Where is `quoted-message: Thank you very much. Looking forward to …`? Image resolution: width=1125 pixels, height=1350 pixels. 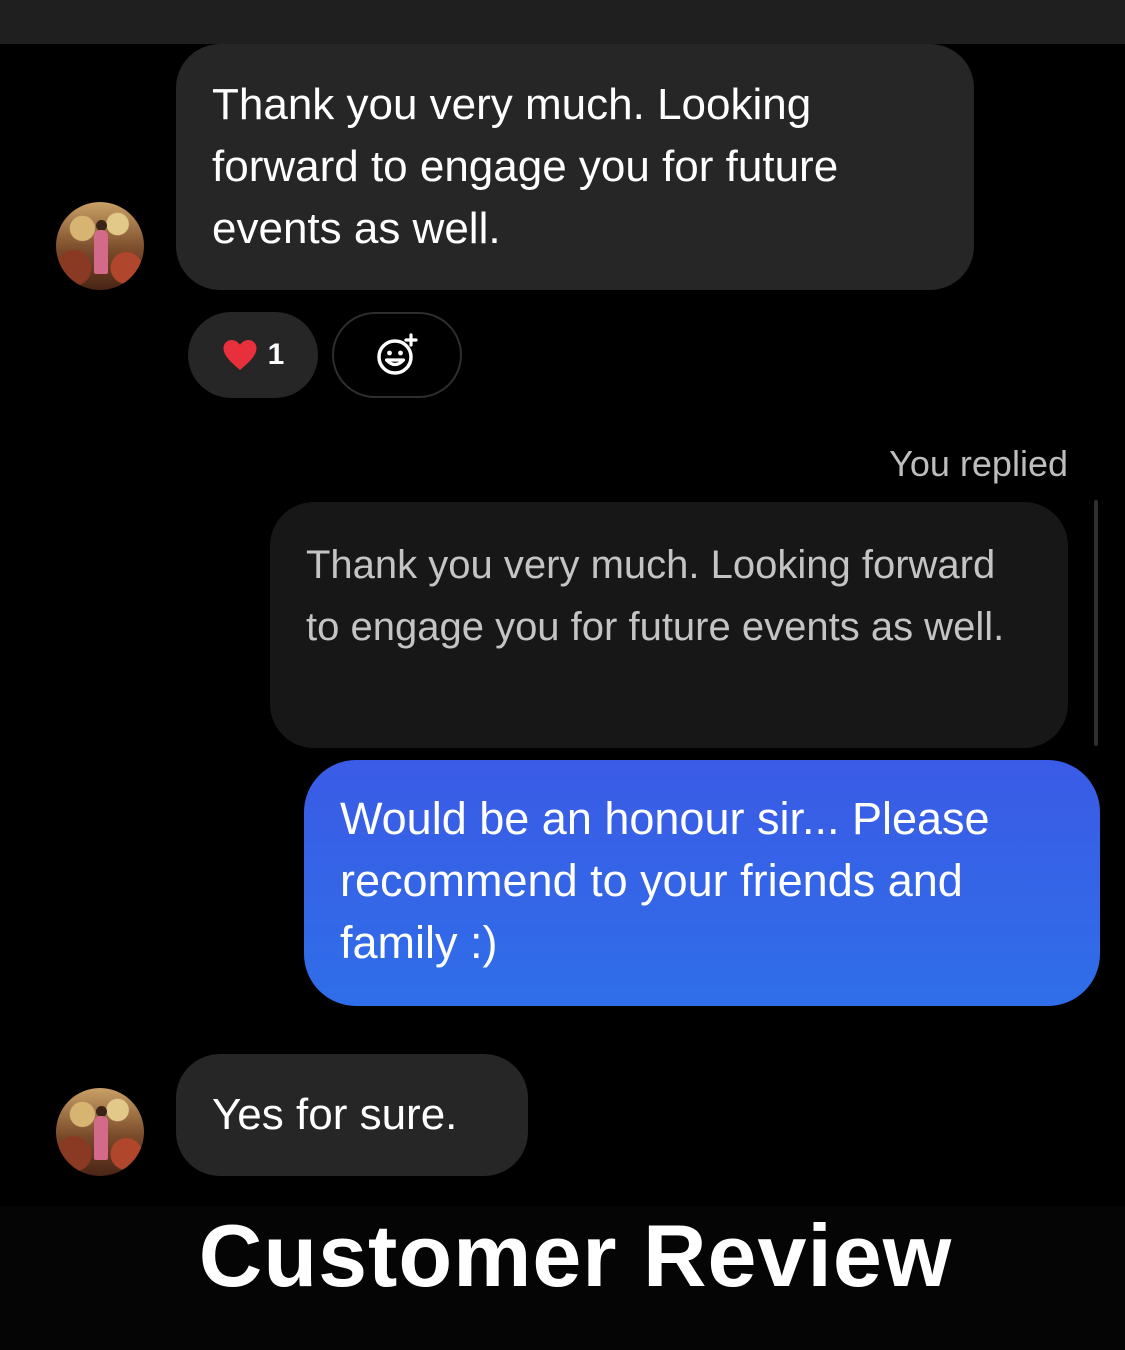 quoted-message: Thank you very much. Looking forward to … is located at coordinates (669, 625).